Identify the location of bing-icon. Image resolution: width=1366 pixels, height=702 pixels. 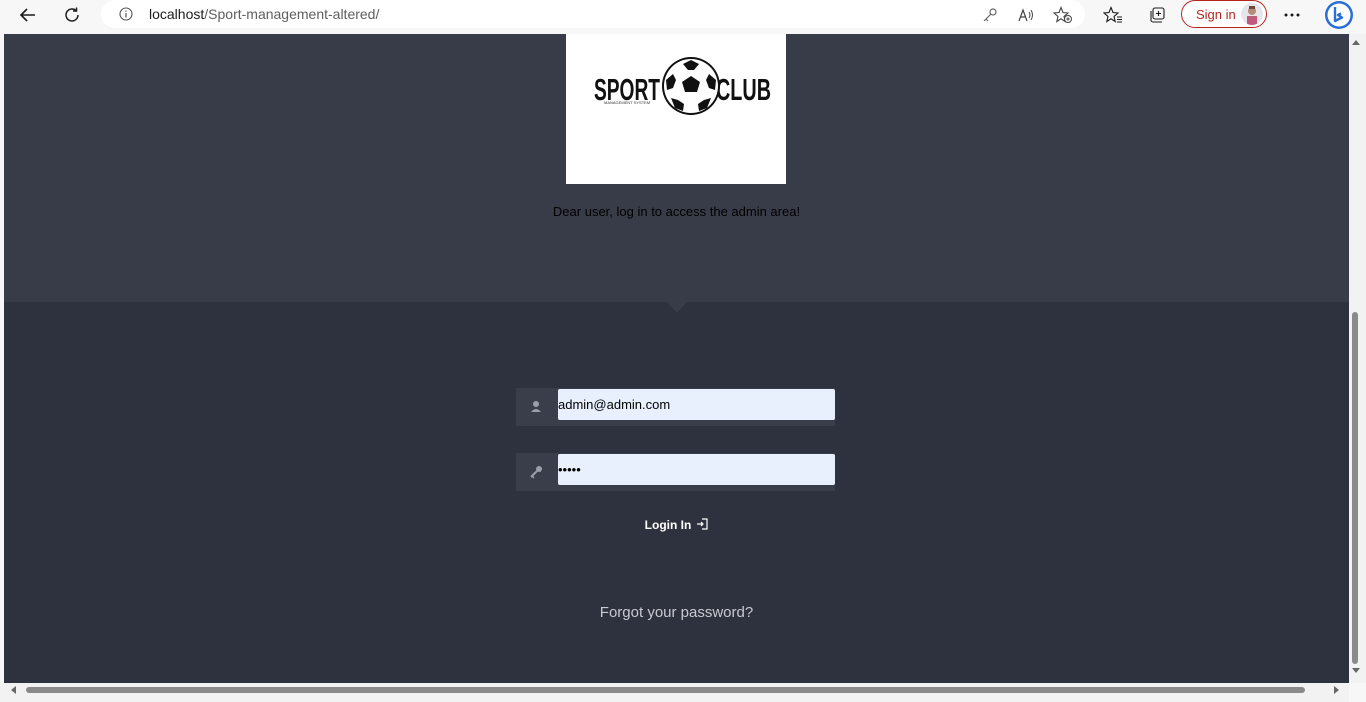
(1339, 15).